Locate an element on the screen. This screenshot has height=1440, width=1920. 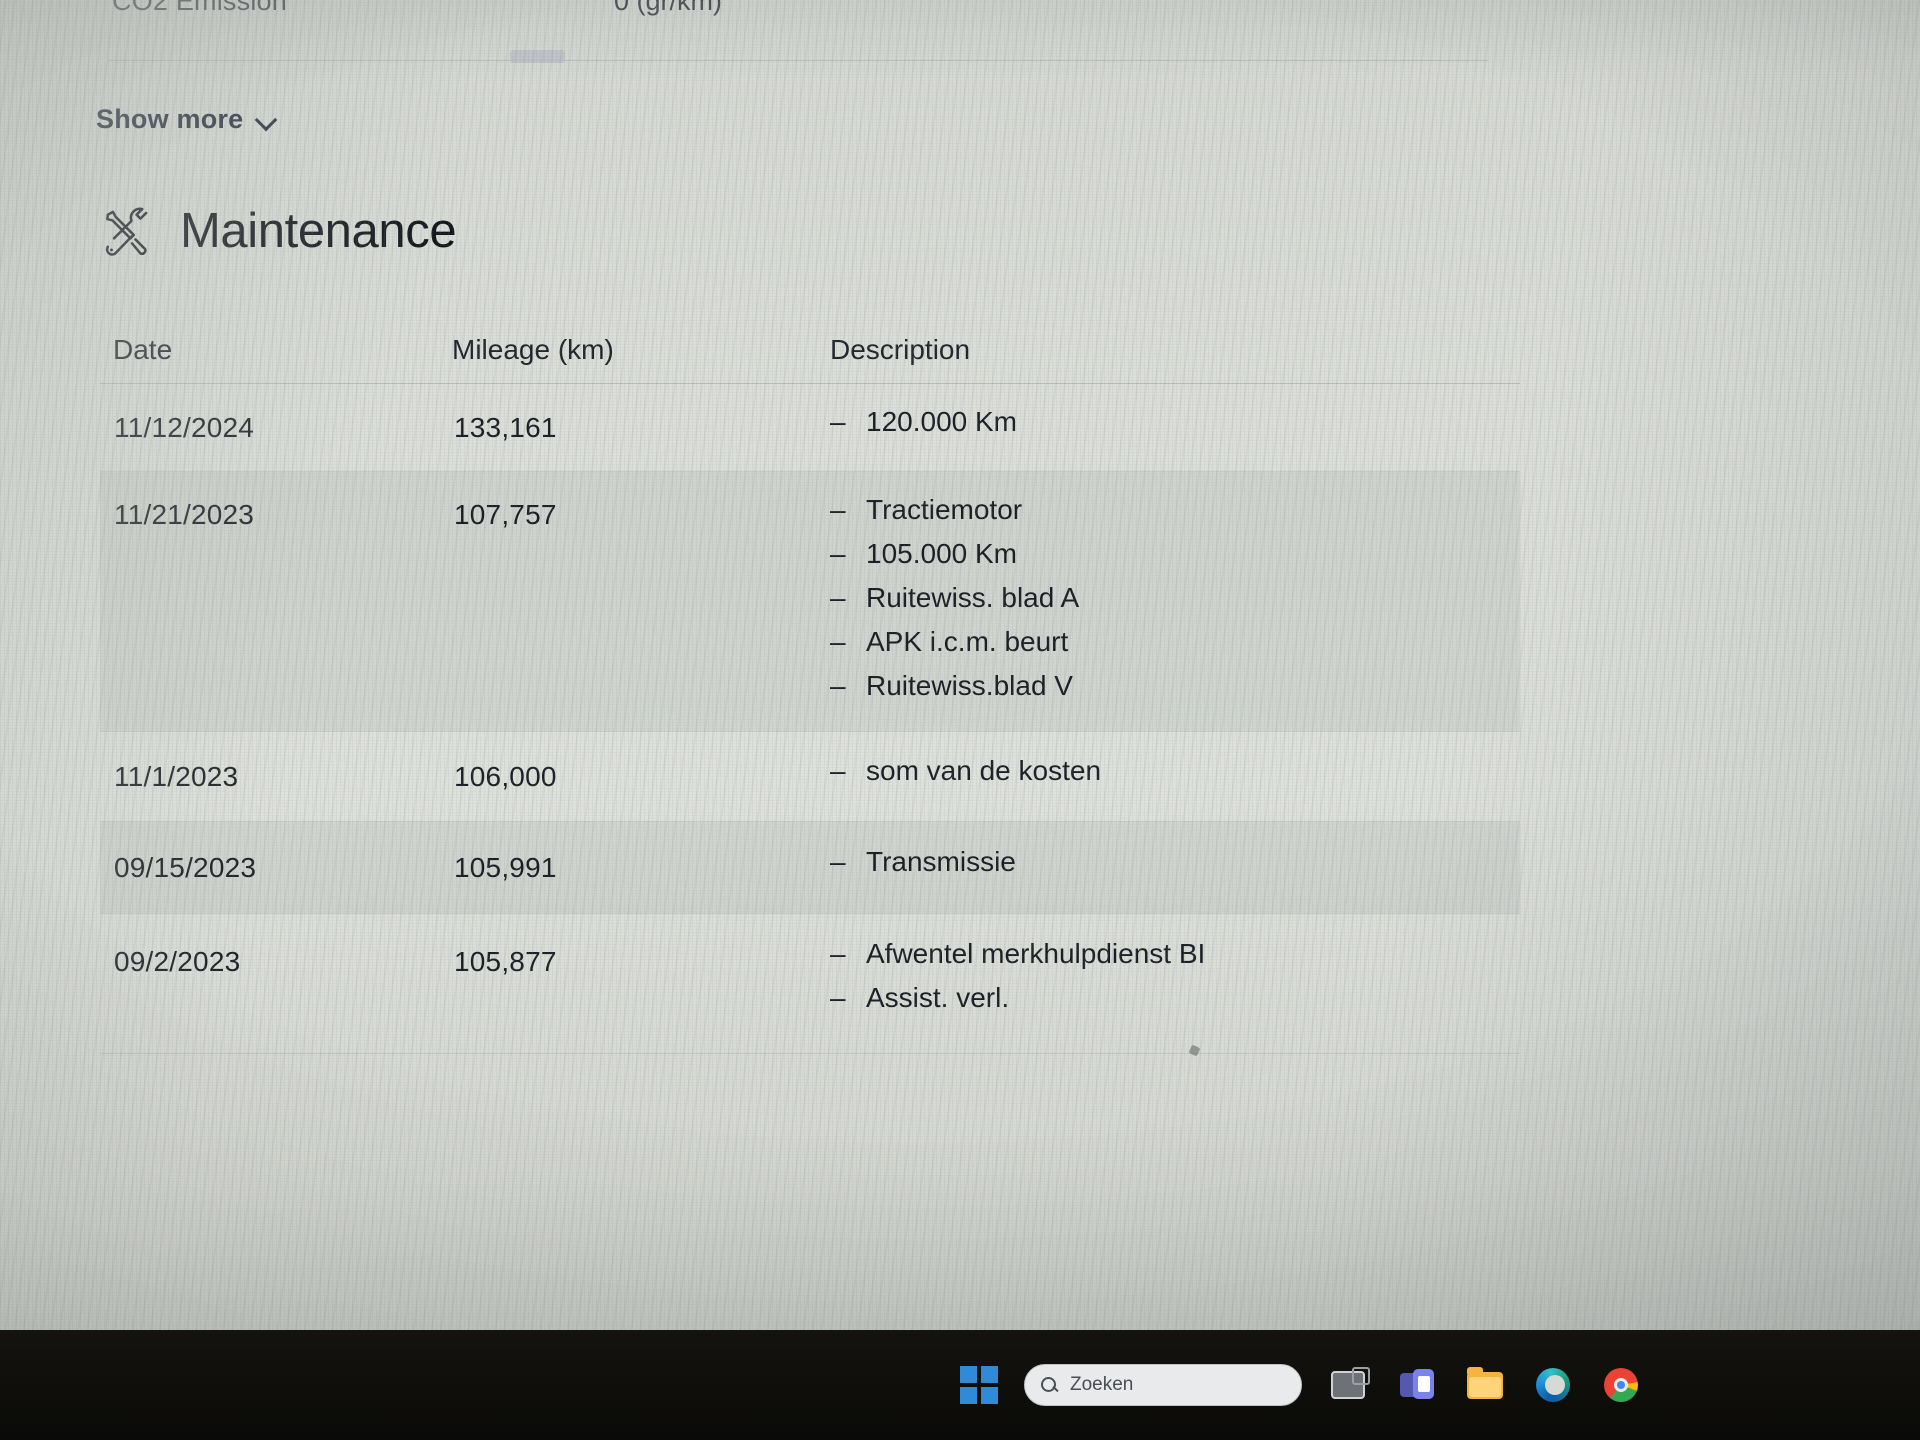
chevron-down-icon is located at coordinates (267, 120).